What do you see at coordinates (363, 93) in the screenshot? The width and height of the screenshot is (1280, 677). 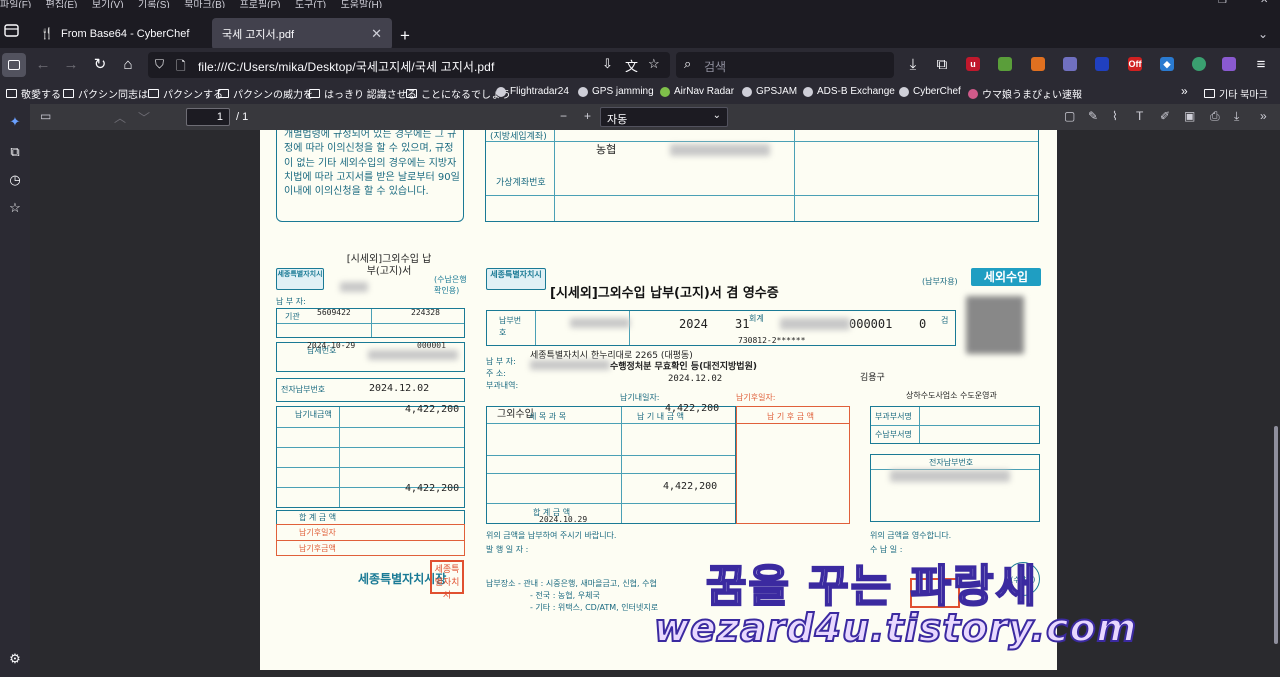 I see `bookmark-item: はっきり 認識させる` at bounding box center [363, 93].